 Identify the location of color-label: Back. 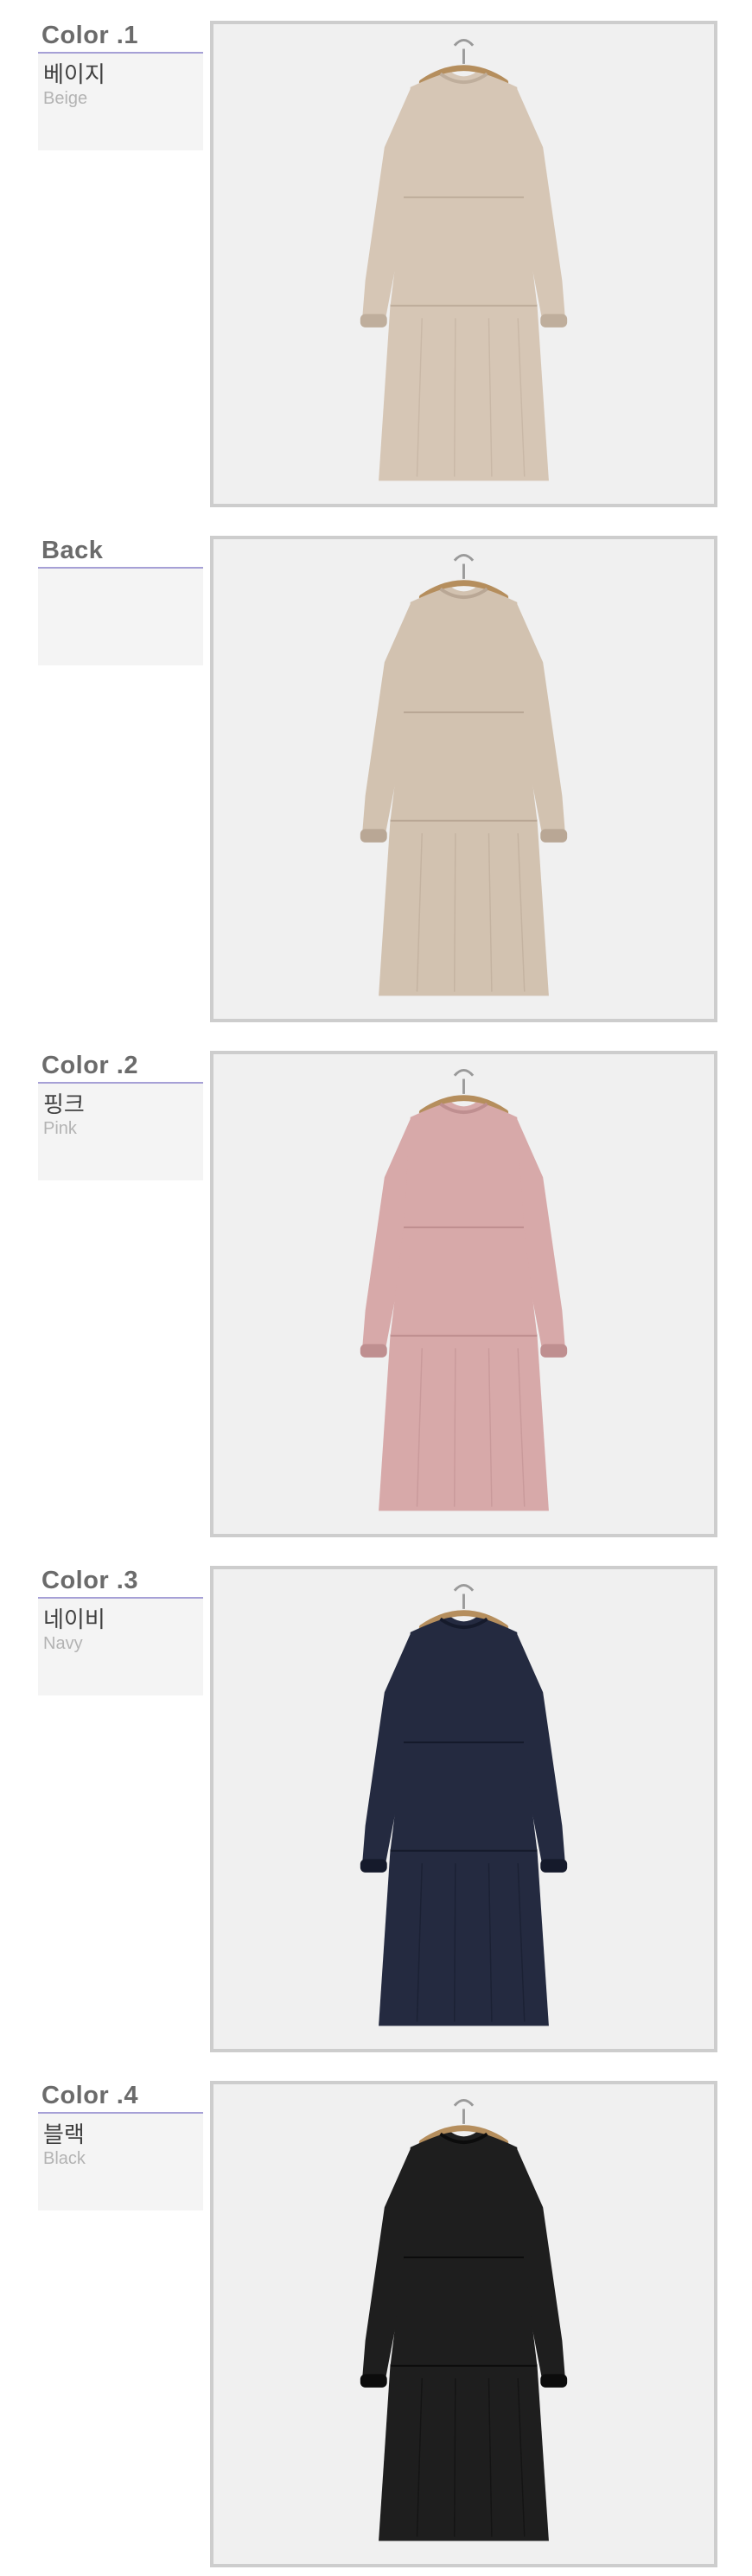
(120, 600).